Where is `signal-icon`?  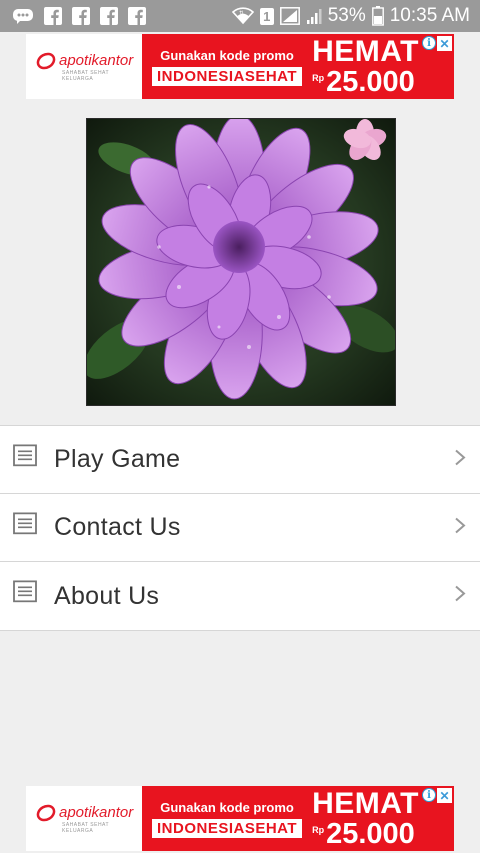 signal-icon is located at coordinates (289, 16).